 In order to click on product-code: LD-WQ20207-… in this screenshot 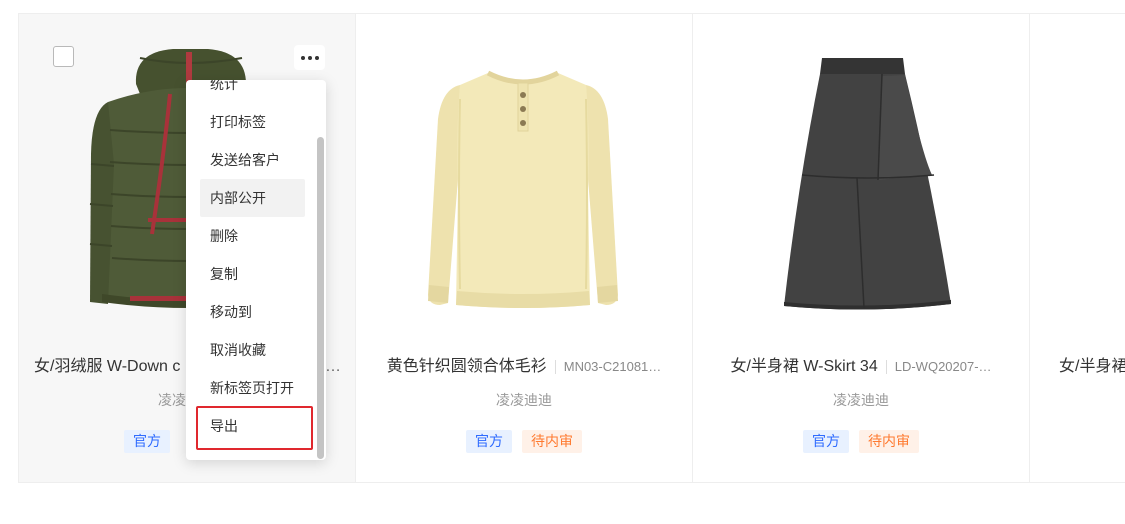, I will do `click(943, 366)`.